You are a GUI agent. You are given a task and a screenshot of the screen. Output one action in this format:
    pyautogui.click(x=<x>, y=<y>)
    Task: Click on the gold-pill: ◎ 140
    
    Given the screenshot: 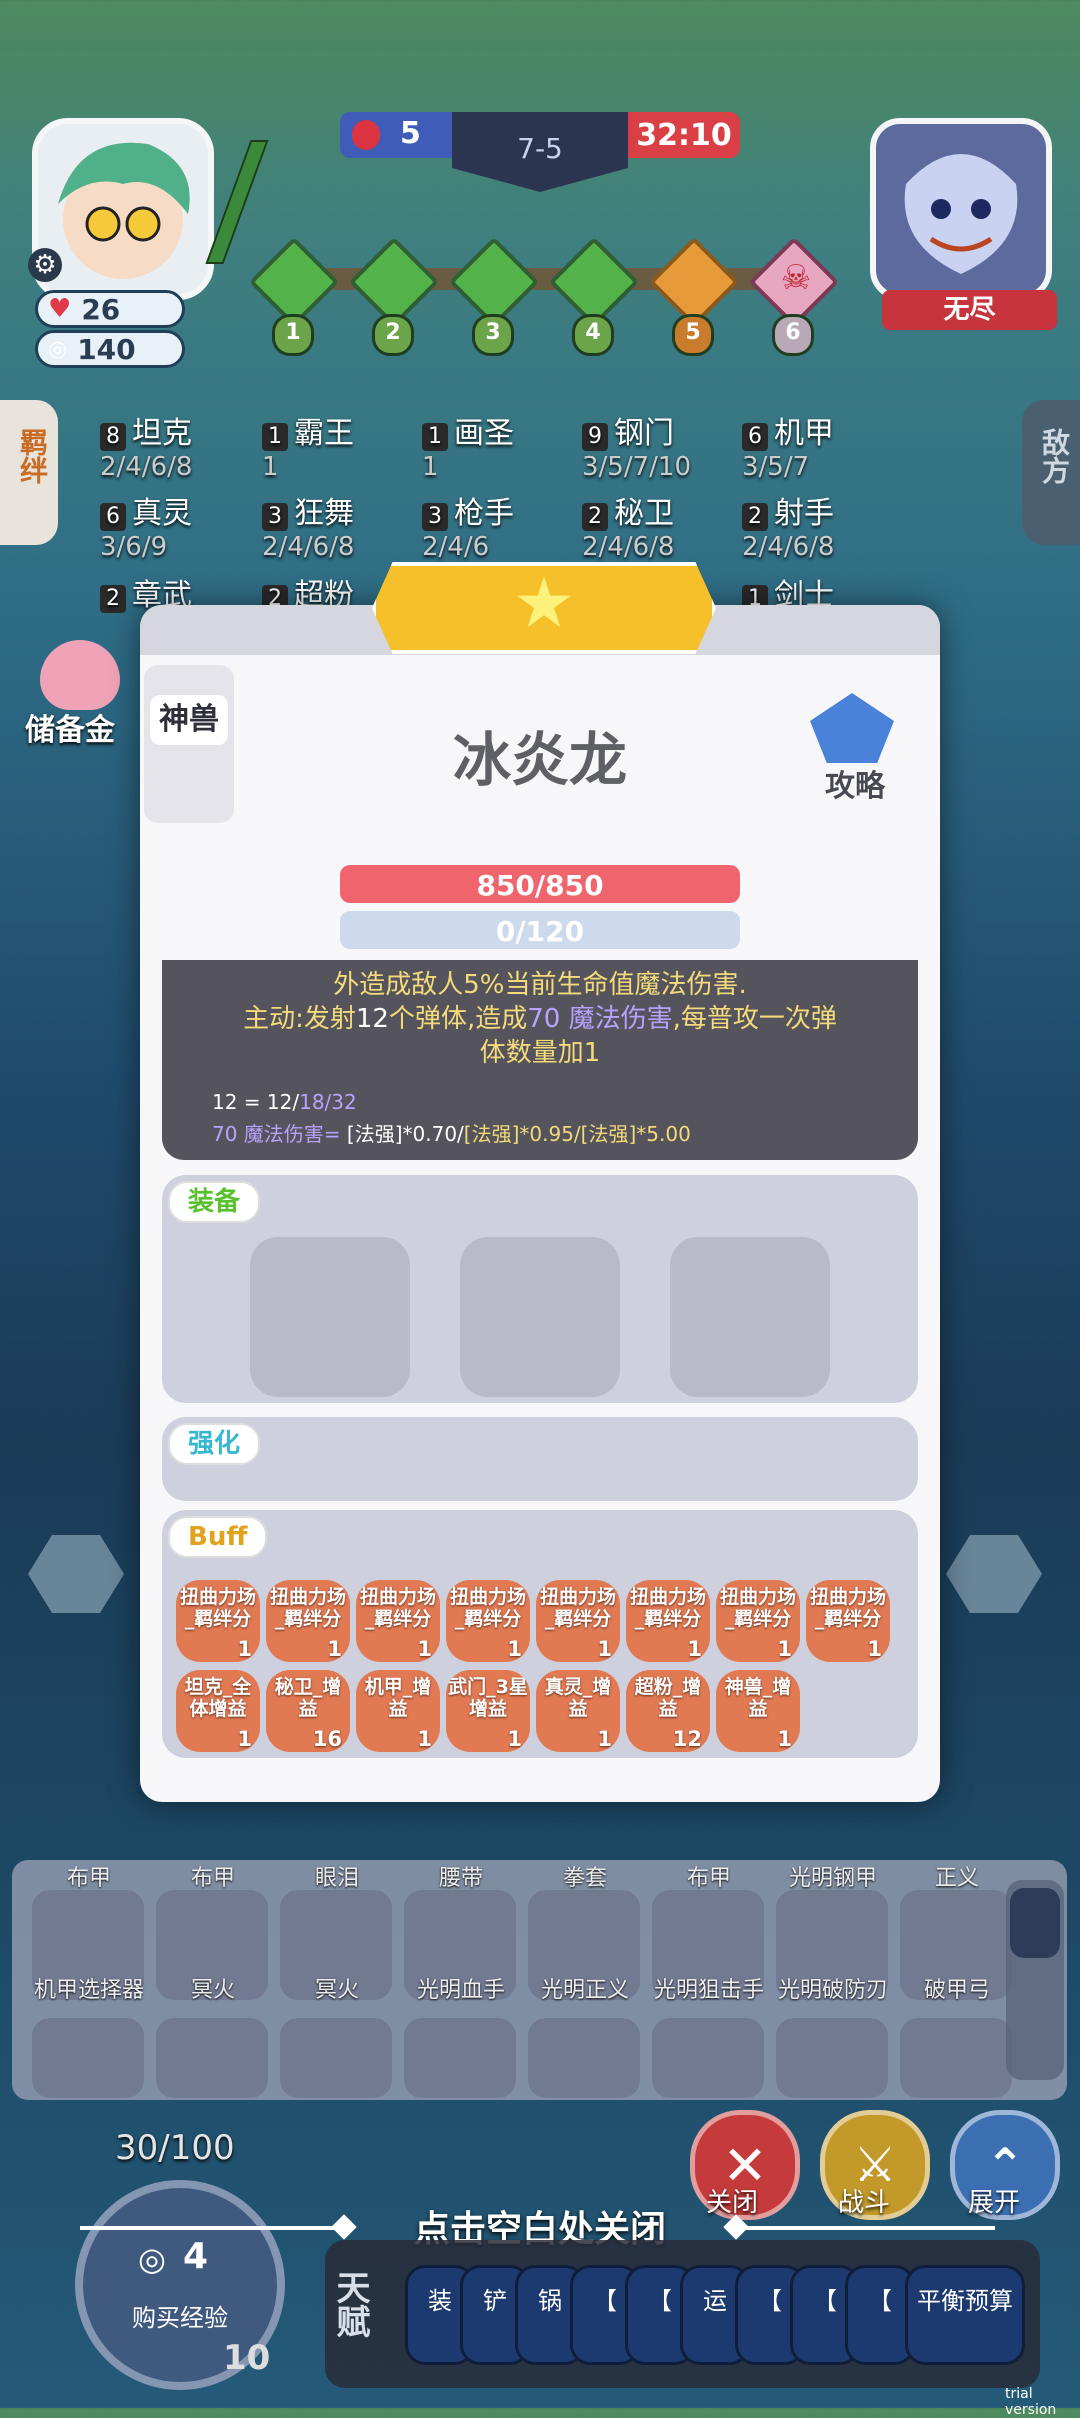 What is the action you would take?
    pyautogui.click(x=110, y=349)
    